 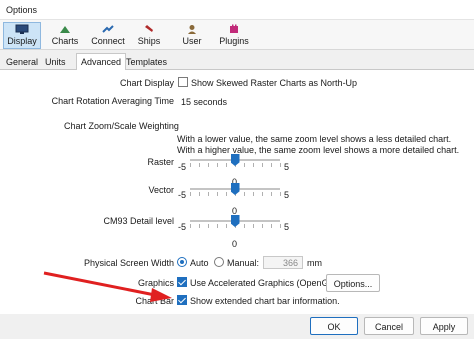 I want to click on toolbar-user: User, so click(x=192, y=35).